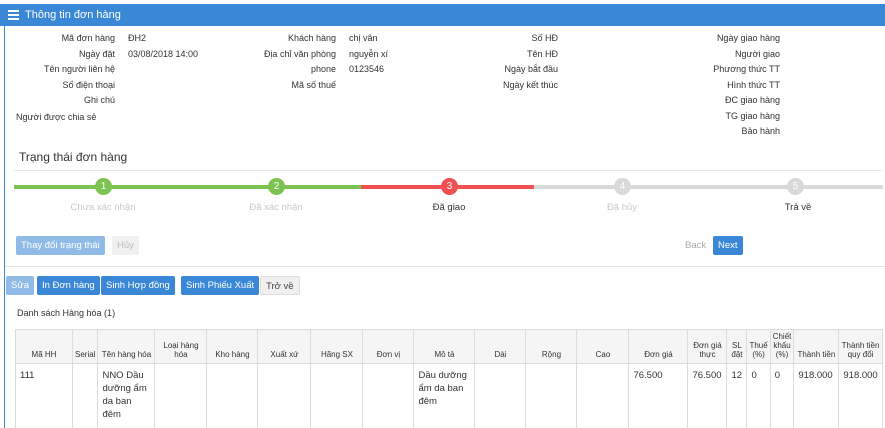 The width and height of the screenshot is (885, 428). What do you see at coordinates (60, 245) in the screenshot?
I see `change-status-button: Thay đổi trạng thái` at bounding box center [60, 245].